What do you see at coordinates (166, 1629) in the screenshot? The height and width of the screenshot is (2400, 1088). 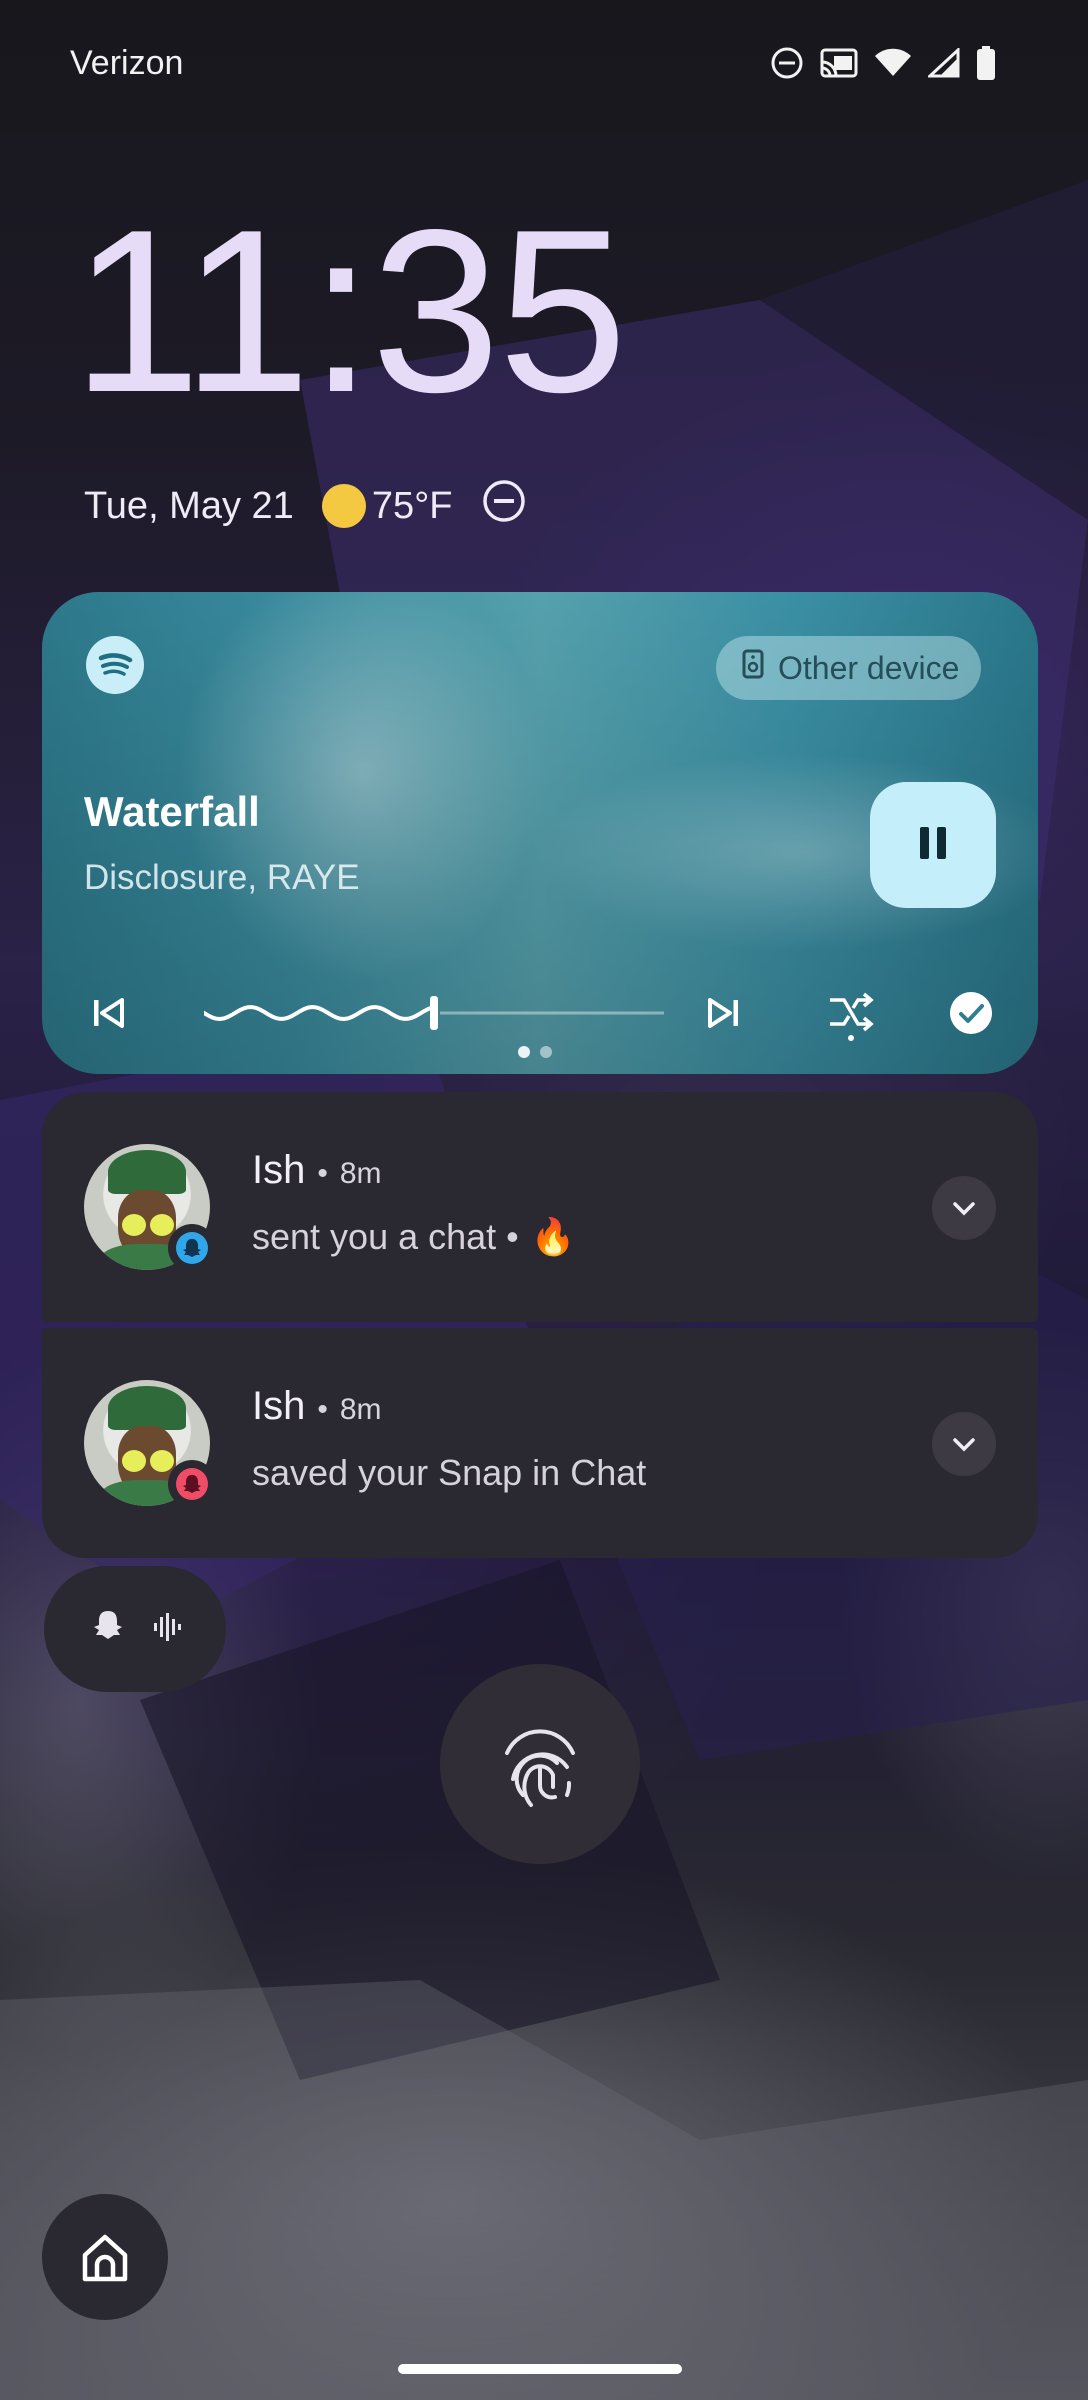 I see `audio-waveform-icon` at bounding box center [166, 1629].